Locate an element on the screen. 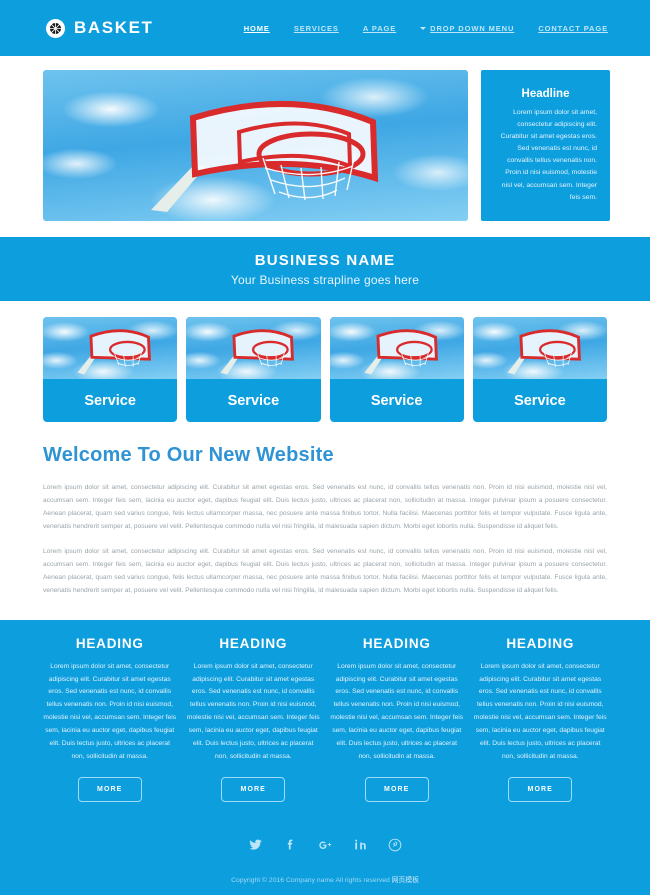 Image resolution: width=650 pixels, height=895 pixels. chevron-down-icon is located at coordinates (423, 28).